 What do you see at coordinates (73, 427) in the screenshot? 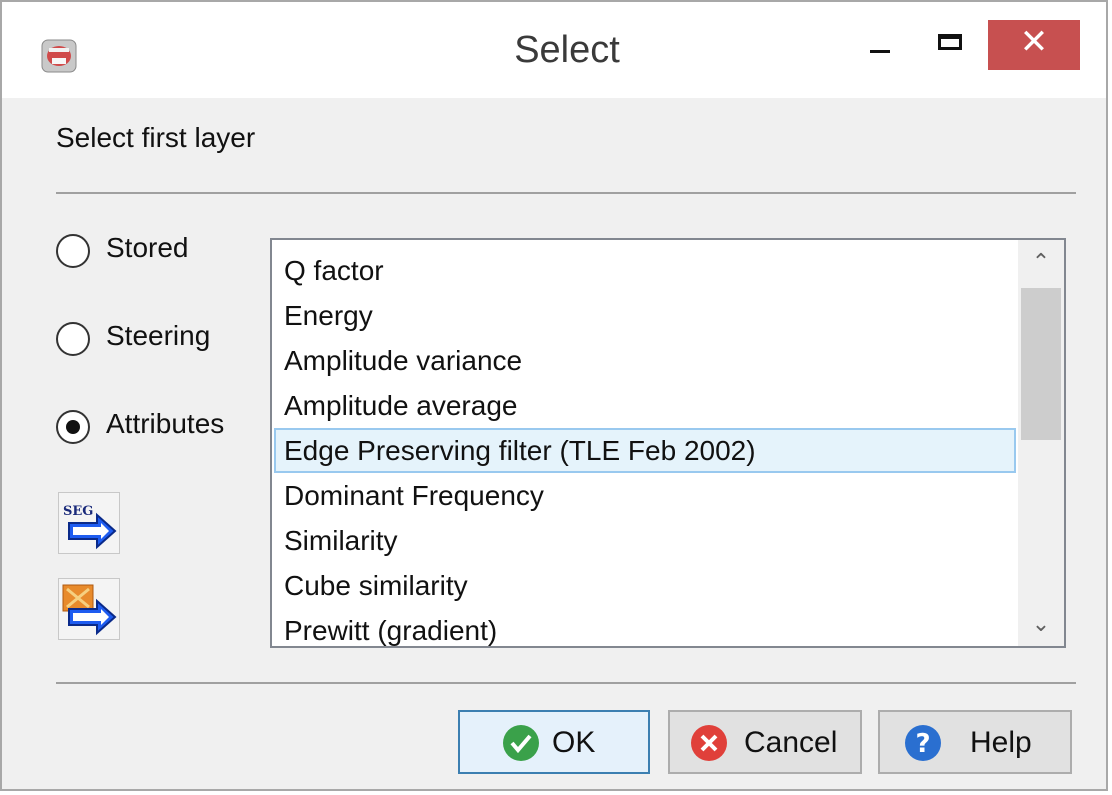
I see `radio-attributes-circle` at bounding box center [73, 427].